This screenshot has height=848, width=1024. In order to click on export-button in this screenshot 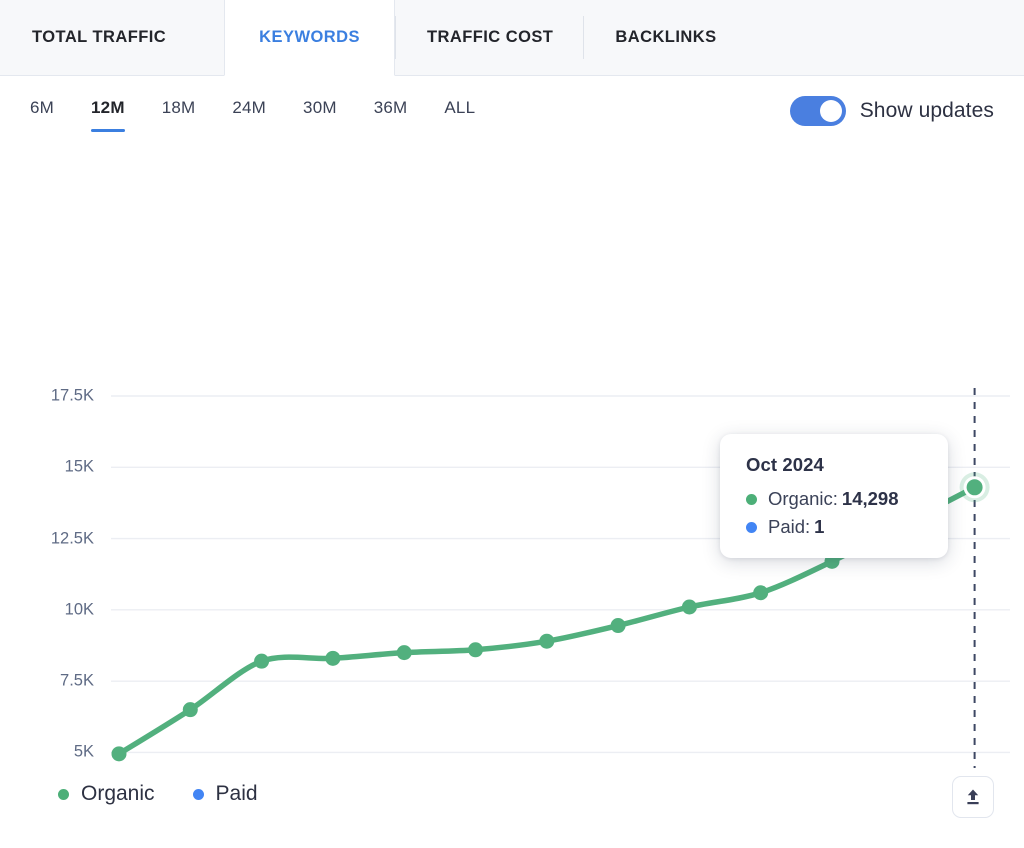, I will do `click(973, 797)`.